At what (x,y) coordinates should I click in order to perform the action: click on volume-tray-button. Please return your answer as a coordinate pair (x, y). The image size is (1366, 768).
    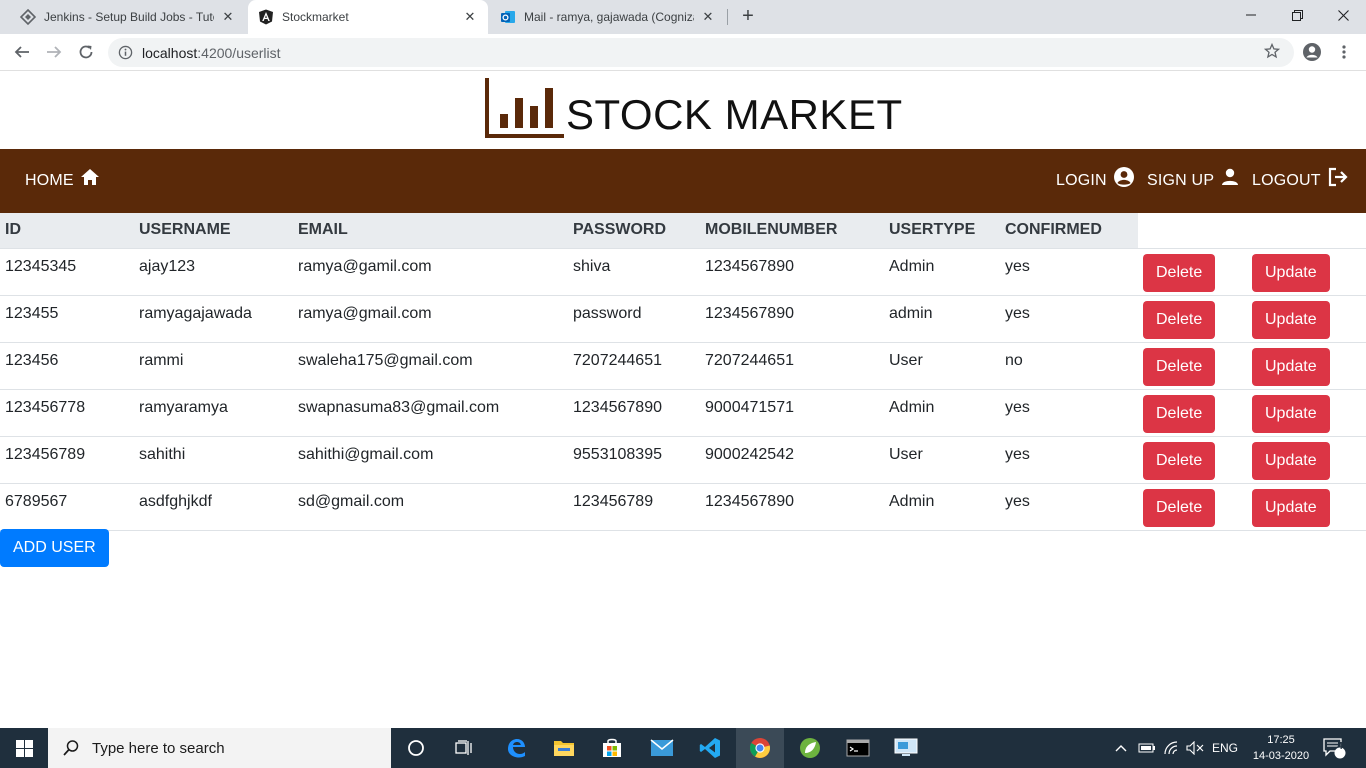
    Looking at the image, I should click on (1195, 748).